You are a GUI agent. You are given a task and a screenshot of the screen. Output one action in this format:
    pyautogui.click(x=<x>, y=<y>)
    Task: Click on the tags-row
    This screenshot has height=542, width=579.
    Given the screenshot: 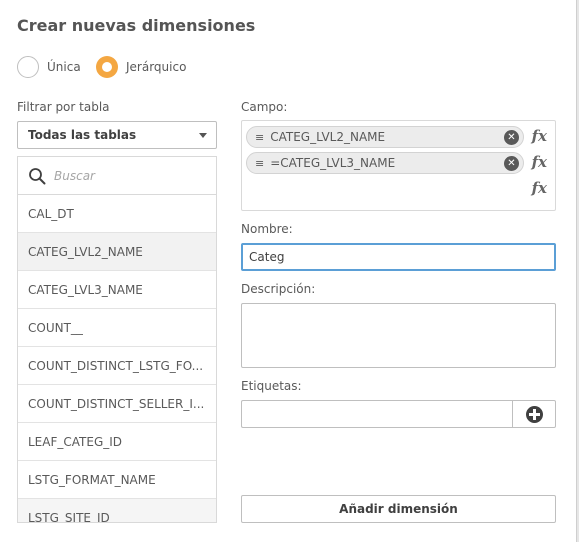 What is the action you would take?
    pyautogui.click(x=398, y=414)
    